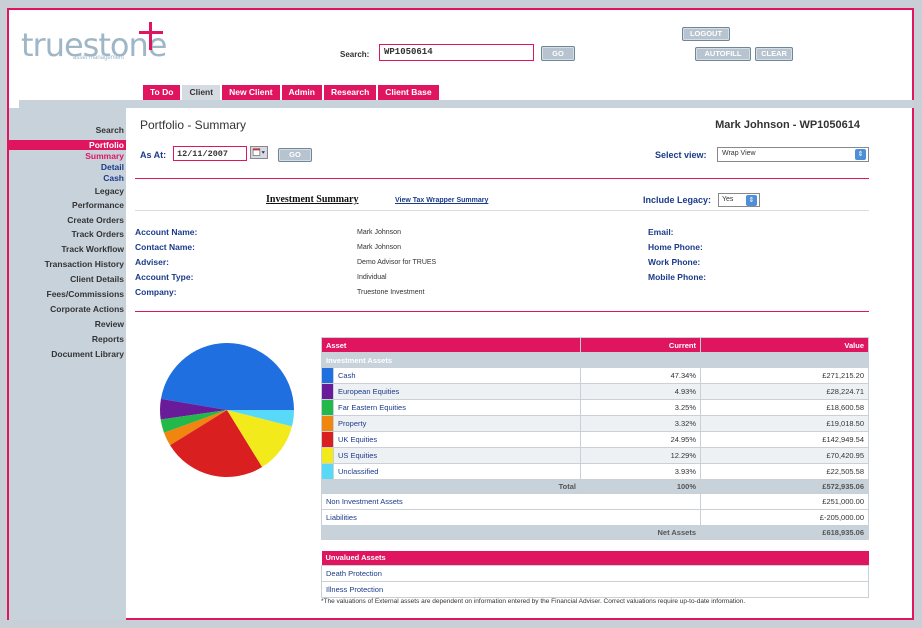  I want to click on include-legacy-select: Yes ⇕, so click(739, 200).